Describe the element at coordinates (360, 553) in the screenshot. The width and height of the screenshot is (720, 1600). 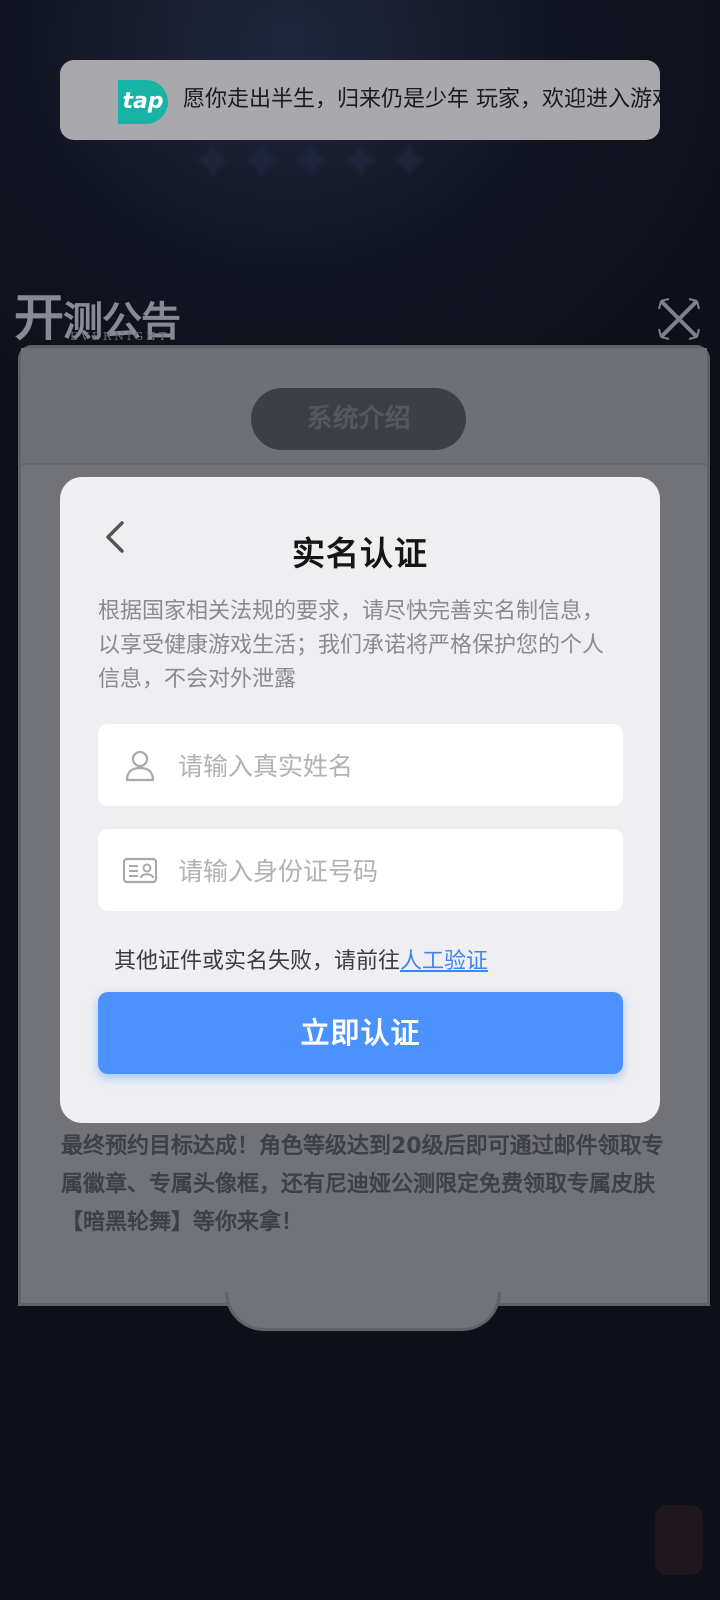
I see `dialog-title: 实名认证` at that location.